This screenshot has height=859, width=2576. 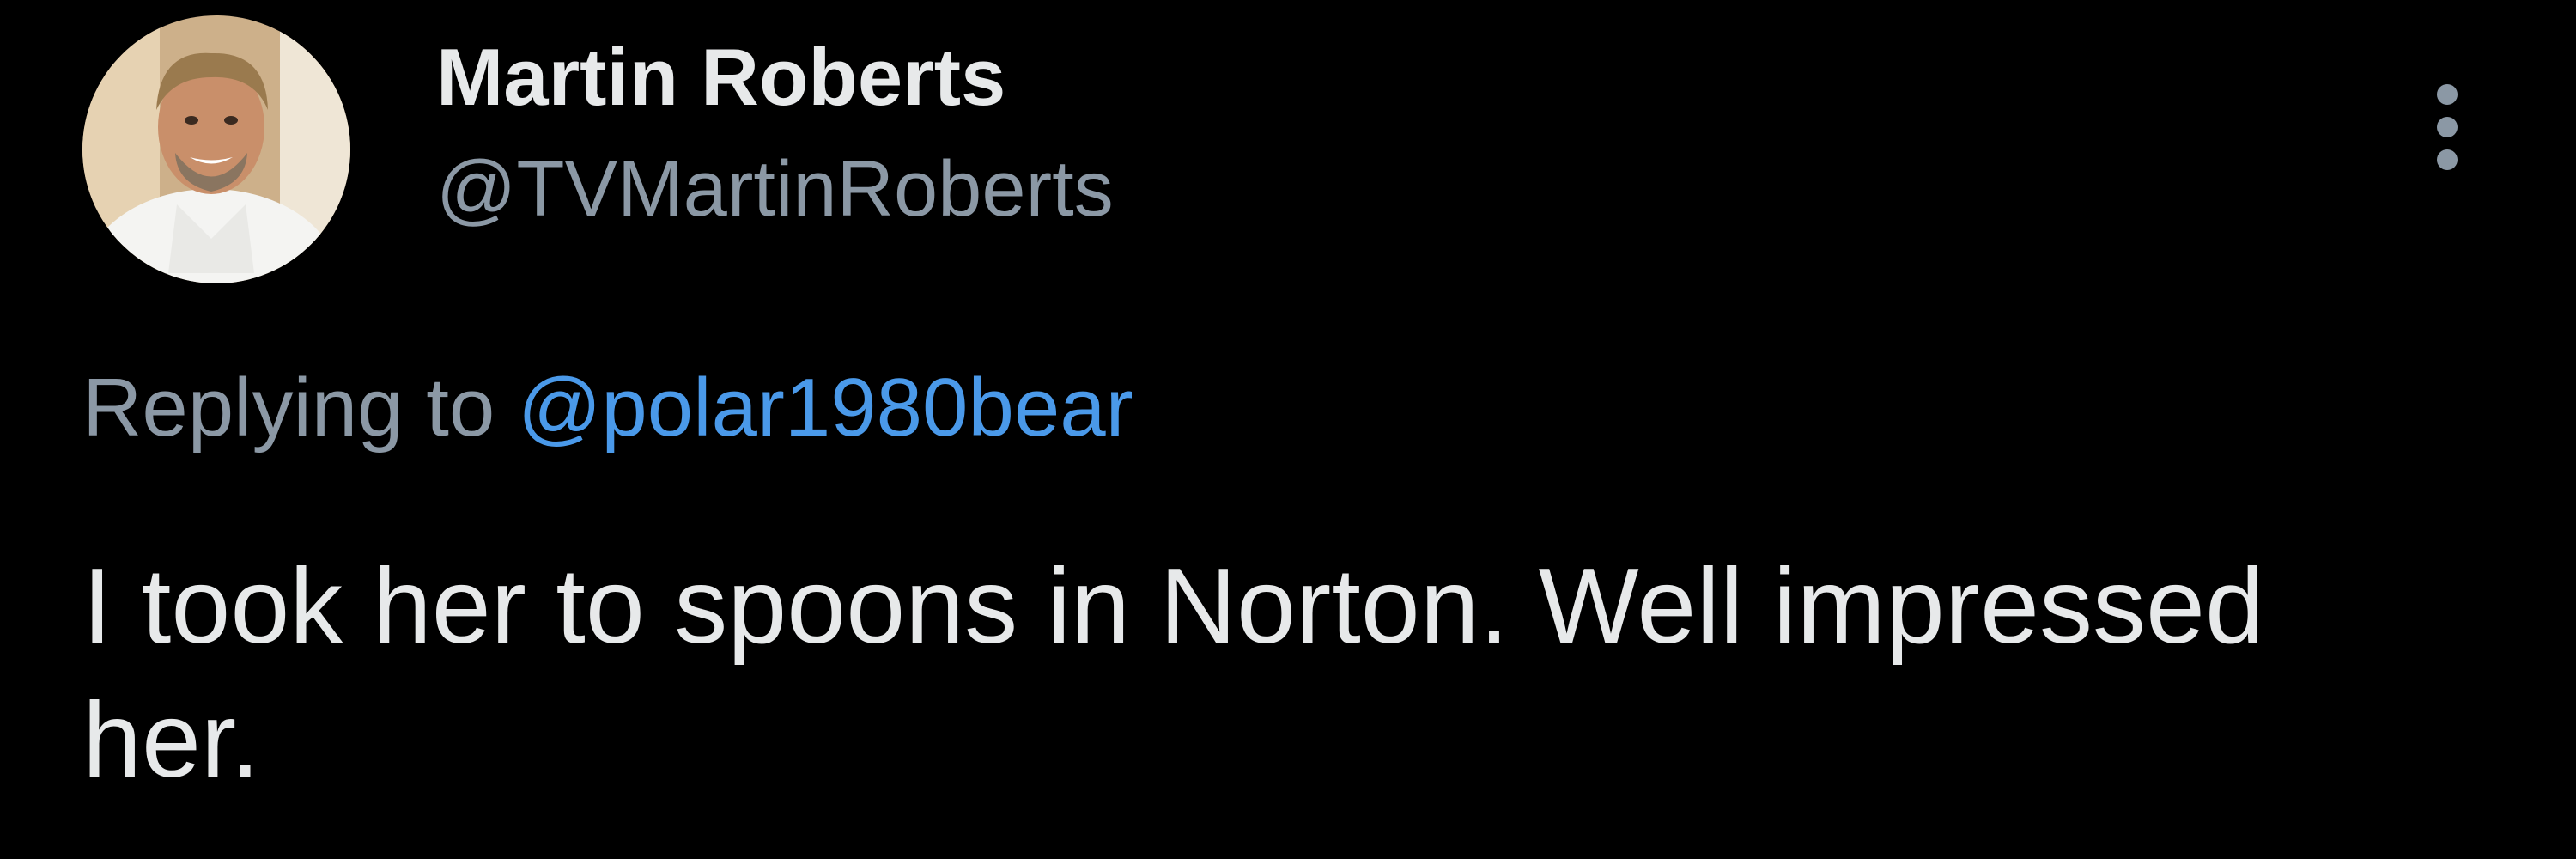 I want to click on avatar, so click(x=216, y=149).